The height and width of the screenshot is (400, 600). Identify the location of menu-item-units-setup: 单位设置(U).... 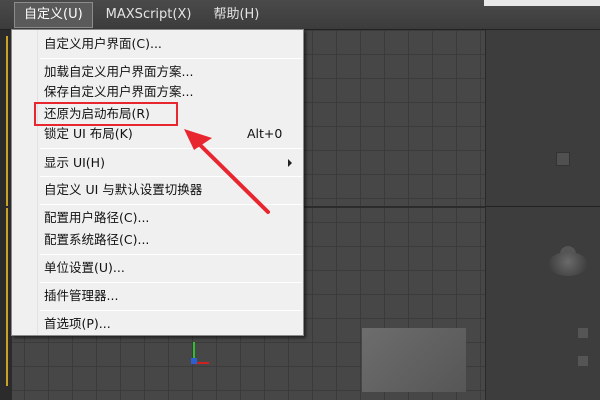
(84, 268).